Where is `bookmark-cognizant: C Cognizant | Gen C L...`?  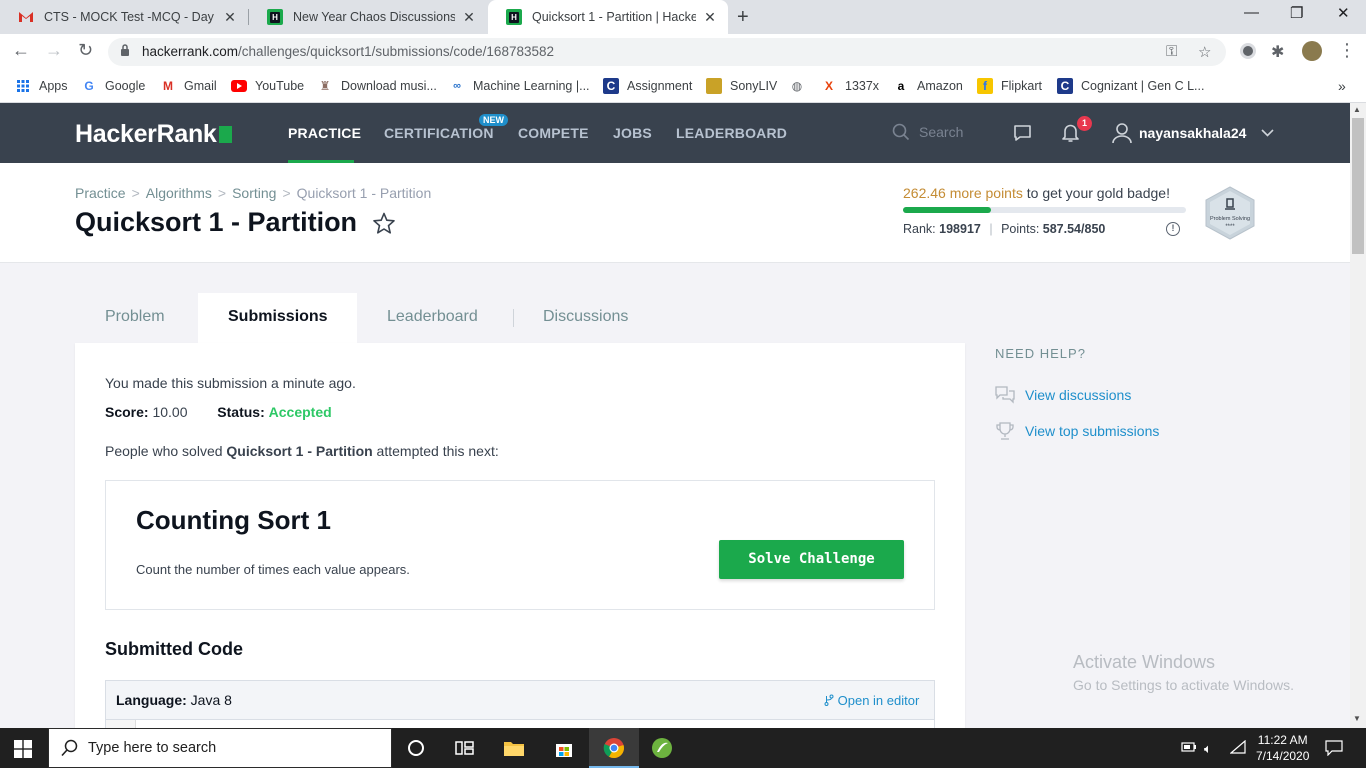
bookmark-cognizant: C Cognizant | Gen C L... is located at coordinates (1130, 86).